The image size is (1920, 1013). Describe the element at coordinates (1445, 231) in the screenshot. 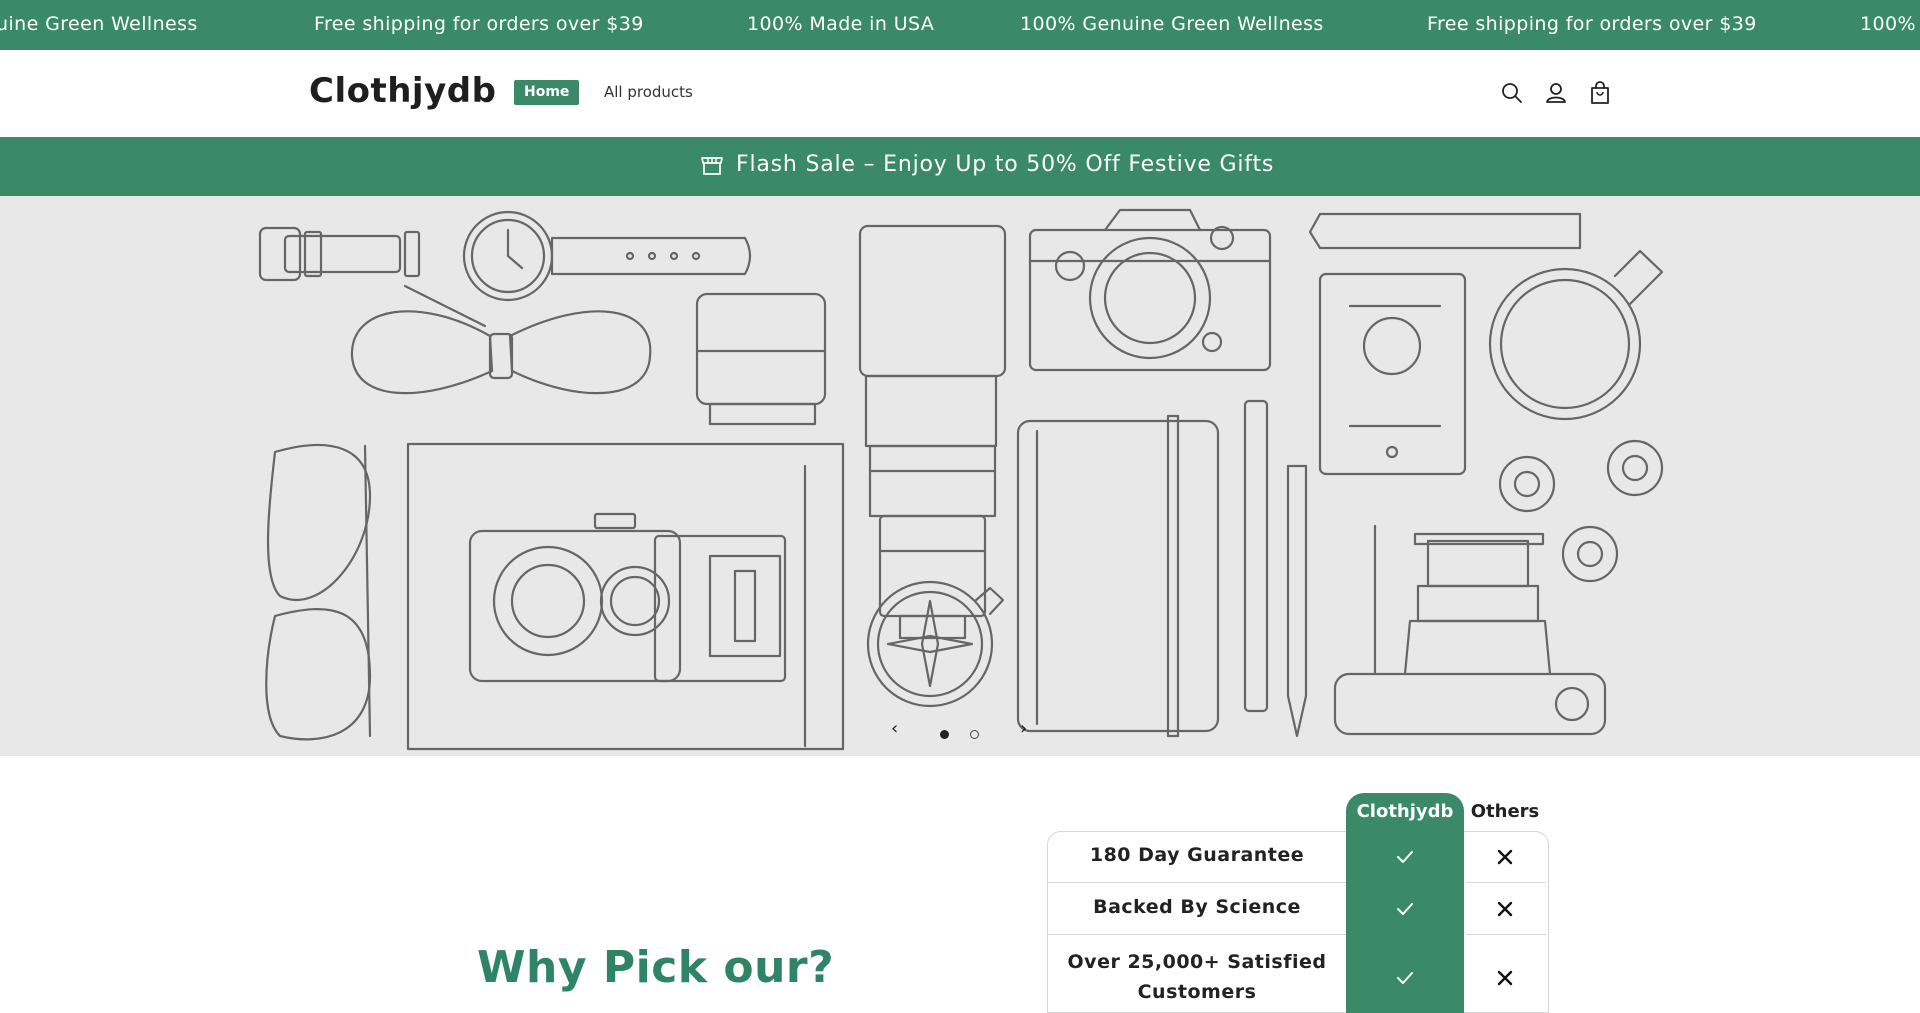

I see `pencil-illustration` at that location.